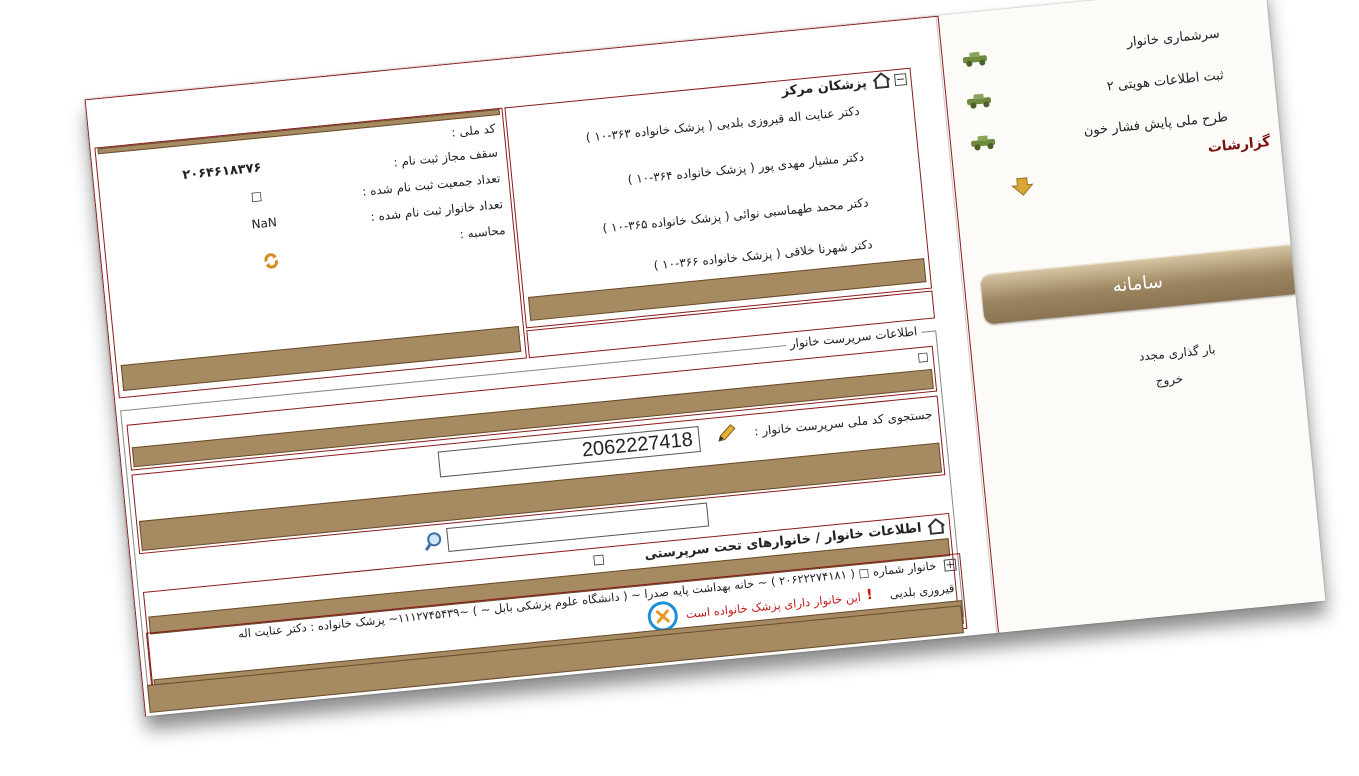  What do you see at coordinates (222, 172) in the screenshot?
I see `quota-value: ۲۰۶۴۶۱۸۳۷۶` at bounding box center [222, 172].